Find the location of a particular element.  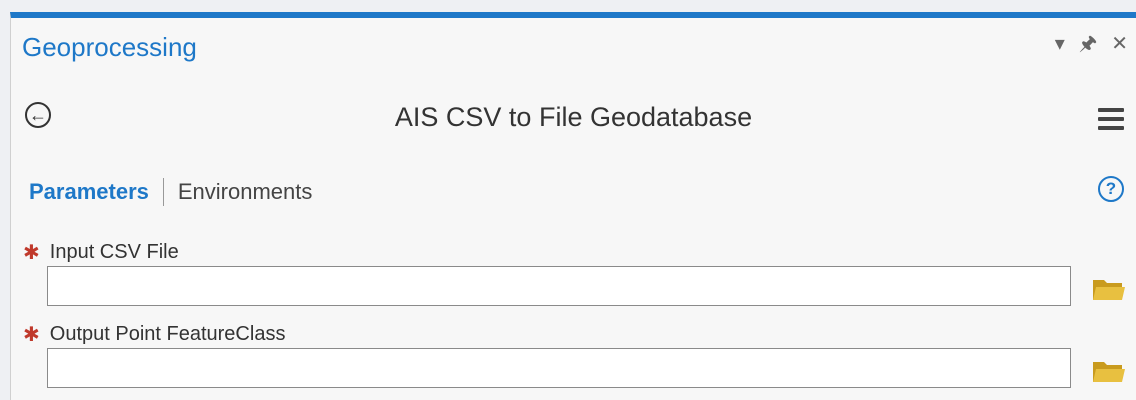

tab-divider is located at coordinates (163, 192).